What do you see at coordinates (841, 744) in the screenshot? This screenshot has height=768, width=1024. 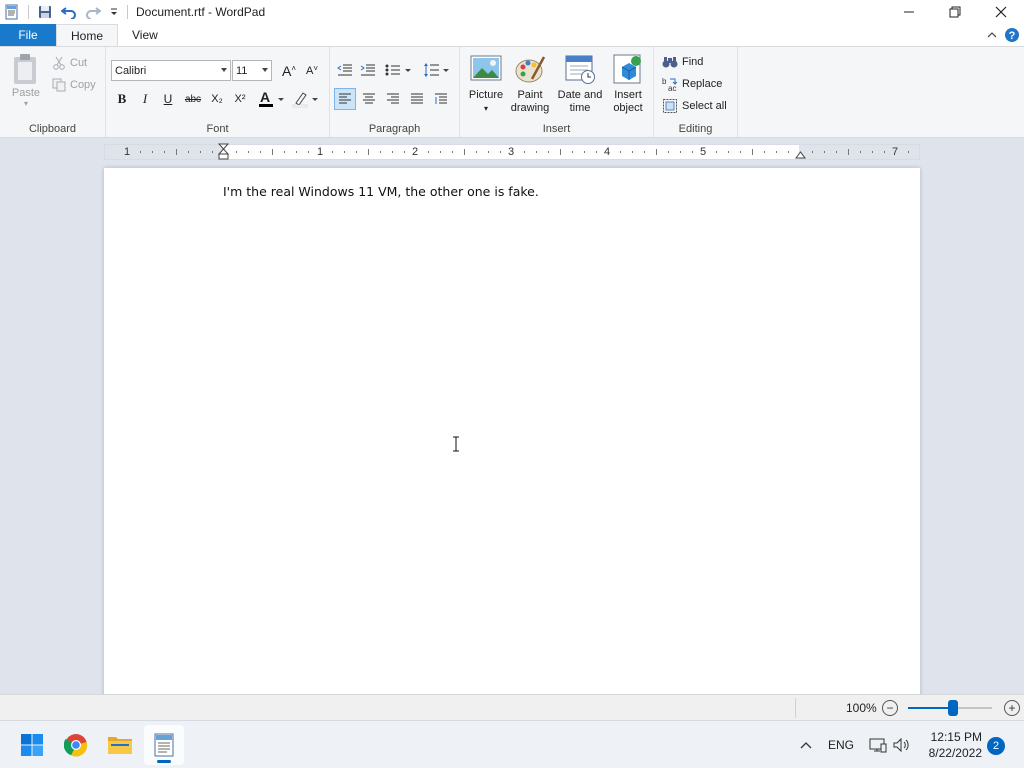 I see `input-language: ENG` at bounding box center [841, 744].